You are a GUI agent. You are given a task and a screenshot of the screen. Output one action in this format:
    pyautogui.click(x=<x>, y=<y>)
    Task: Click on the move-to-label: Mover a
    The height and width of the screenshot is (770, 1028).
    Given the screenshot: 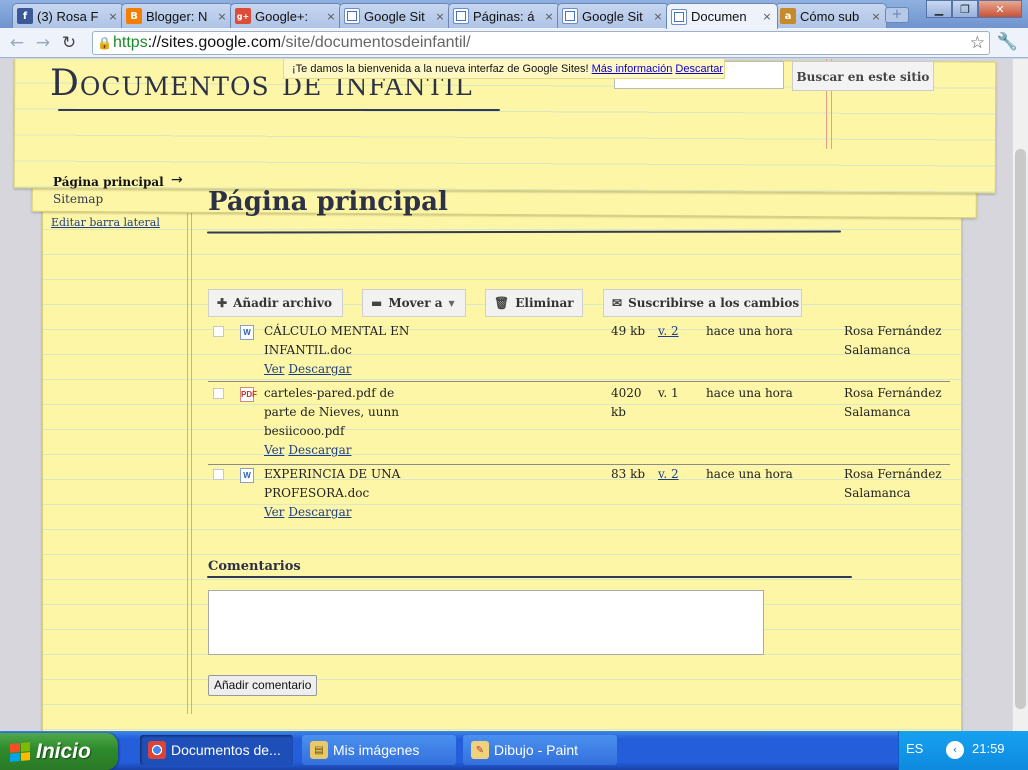 What is the action you would take?
    pyautogui.click(x=415, y=303)
    